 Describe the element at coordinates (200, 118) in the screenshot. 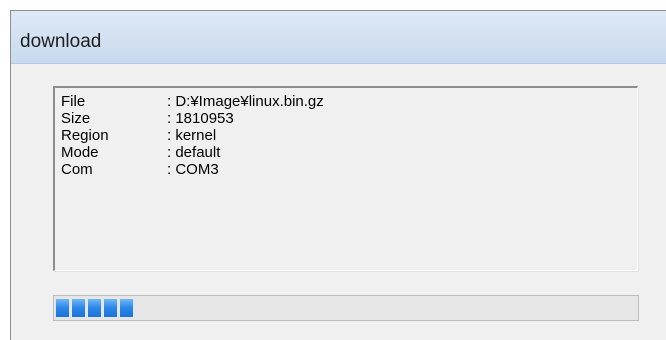

I see `info-value-size: 1810953` at that location.